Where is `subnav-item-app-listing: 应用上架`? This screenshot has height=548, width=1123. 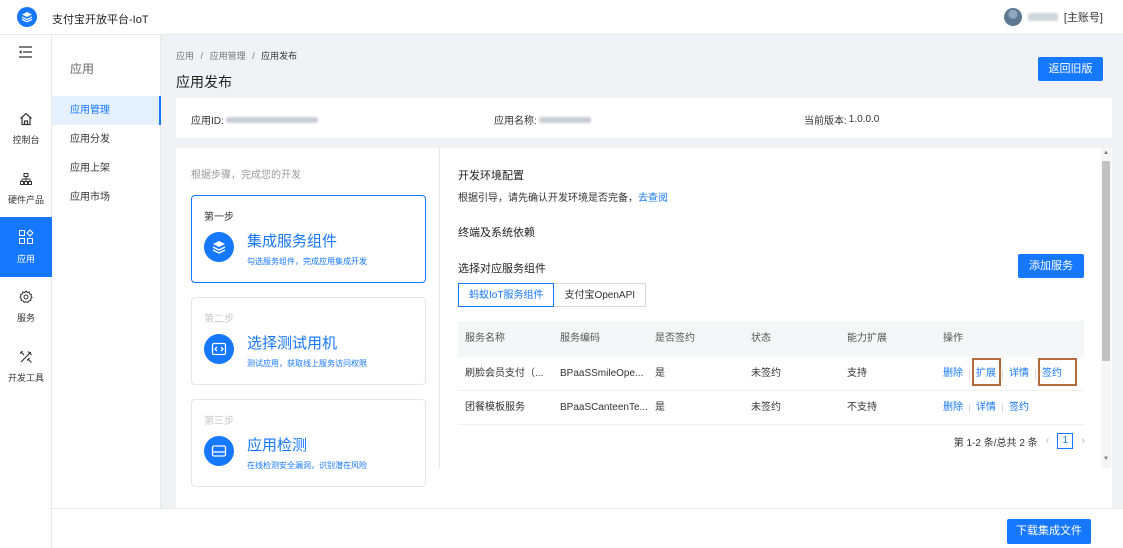
subnav-item-app-listing: 应用上架 is located at coordinates (106, 168).